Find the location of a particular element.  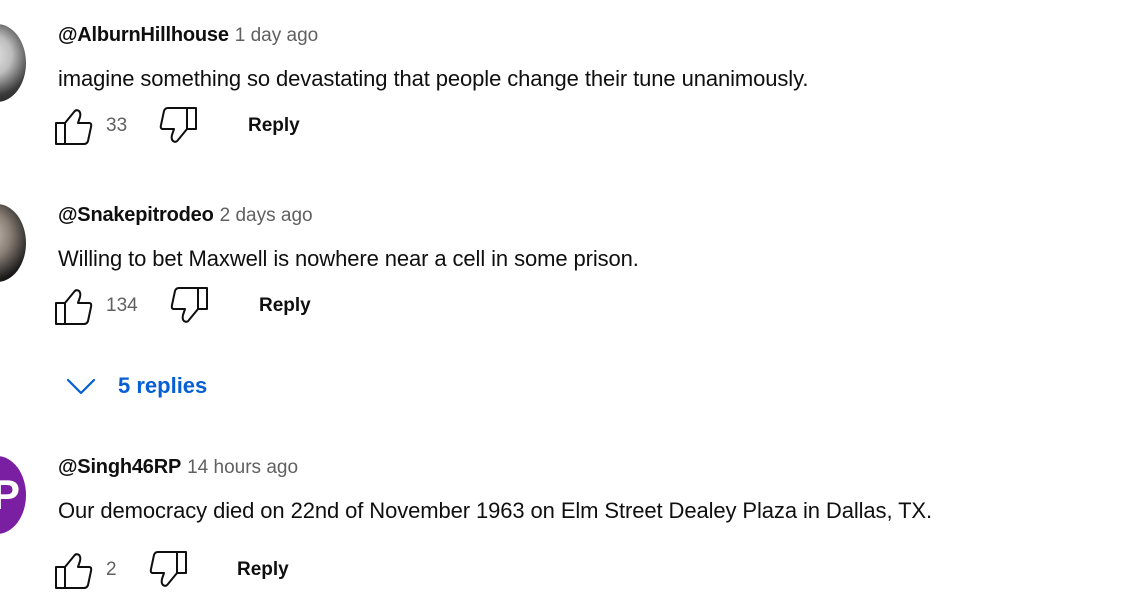

comment-author: @AlburnHillhouse is located at coordinates (143, 35).